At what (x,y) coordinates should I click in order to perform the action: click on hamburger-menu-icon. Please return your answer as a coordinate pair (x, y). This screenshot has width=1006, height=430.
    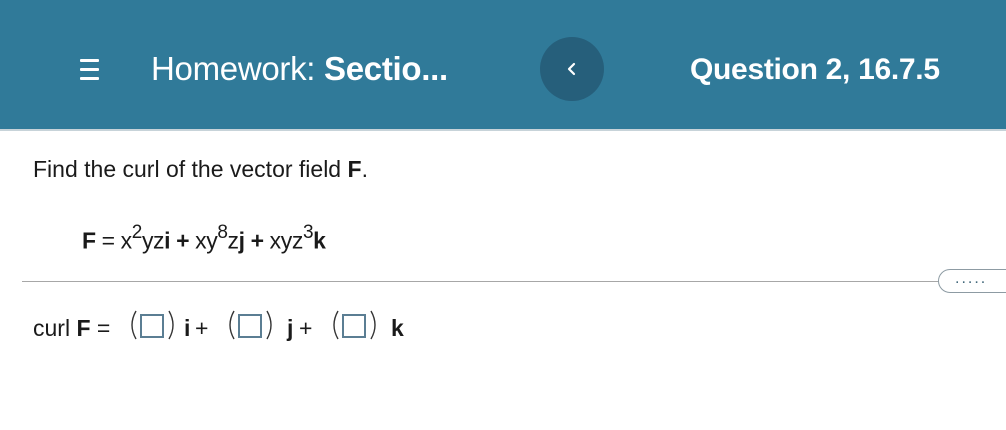
    Looking at the image, I should click on (91, 70).